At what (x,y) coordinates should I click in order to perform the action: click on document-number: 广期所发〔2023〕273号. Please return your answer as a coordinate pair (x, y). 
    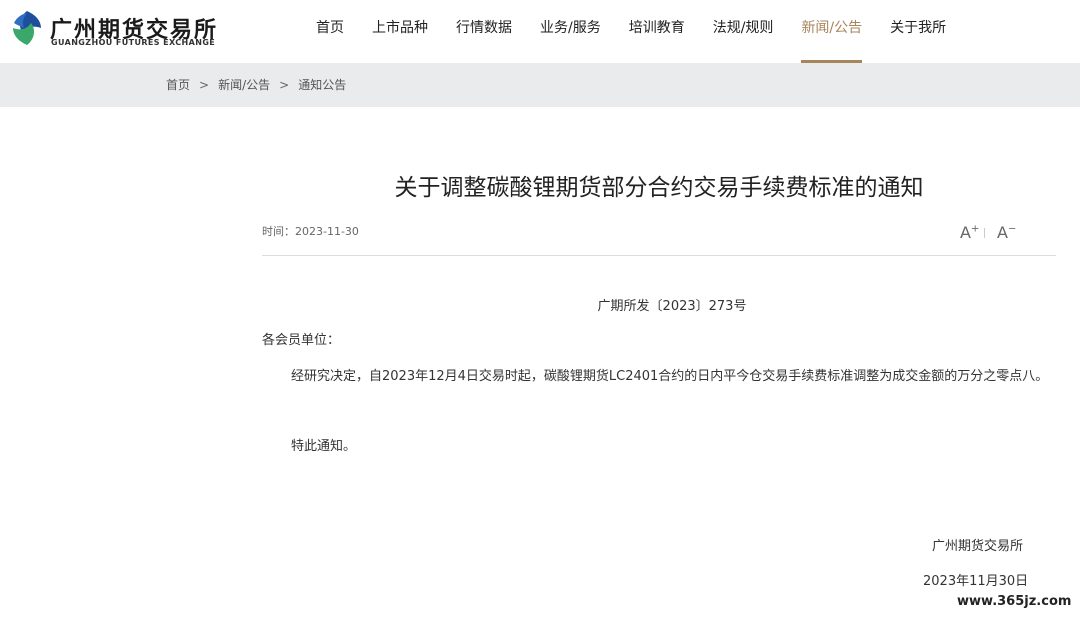
    Looking at the image, I should click on (672, 306).